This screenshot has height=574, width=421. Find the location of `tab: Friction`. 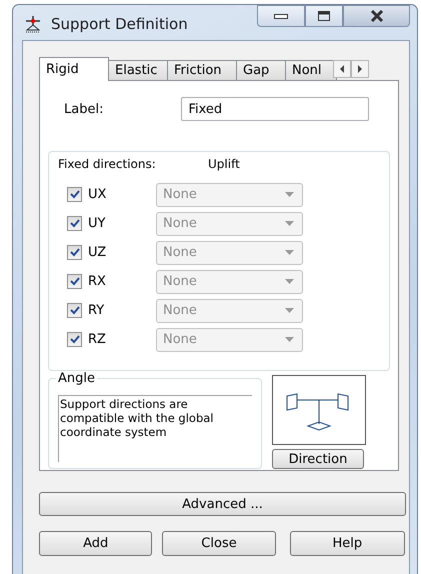

tab: Friction is located at coordinates (202, 70).